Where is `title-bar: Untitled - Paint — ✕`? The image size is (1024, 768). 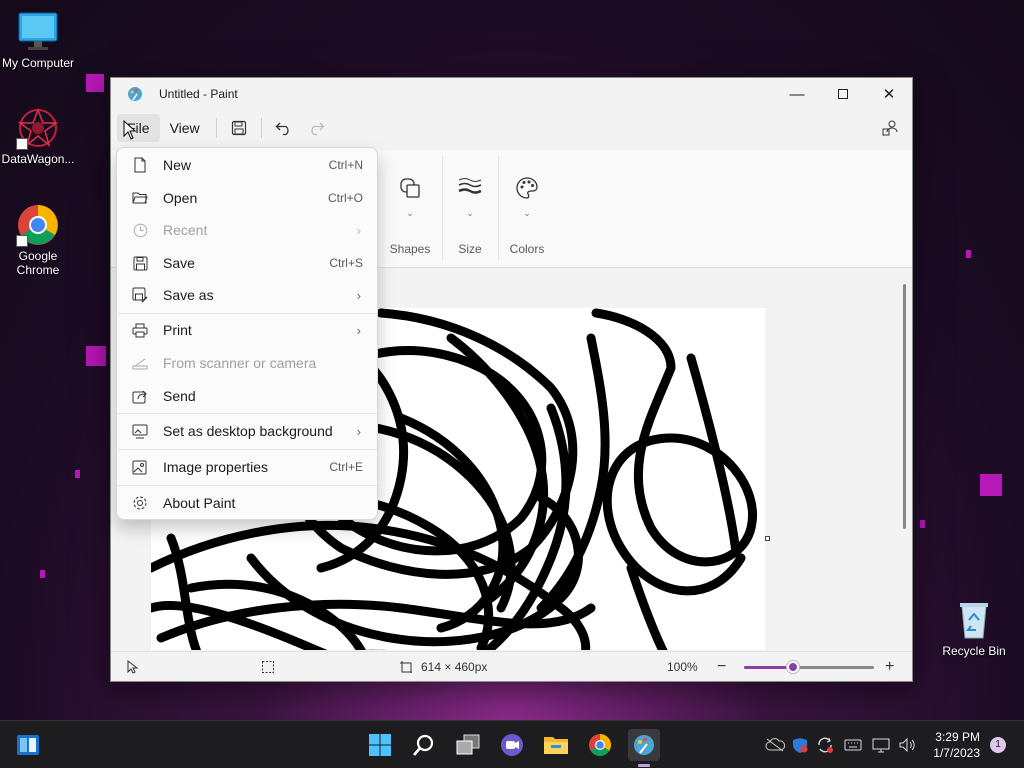
title-bar: Untitled - Paint — ✕ is located at coordinates (511, 94).